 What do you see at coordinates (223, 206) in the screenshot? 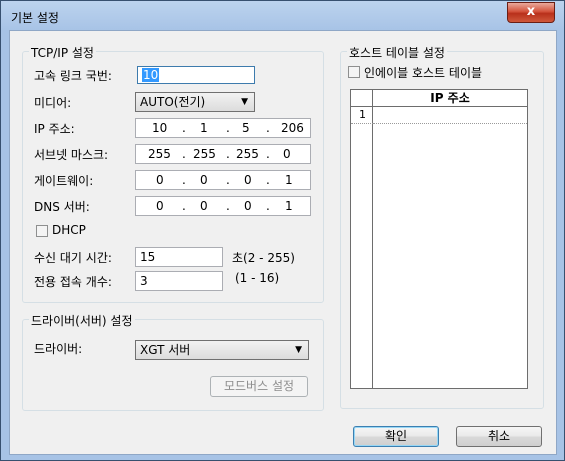
I see `dns-server-field: 0 . 0 . 0 . 1` at bounding box center [223, 206].